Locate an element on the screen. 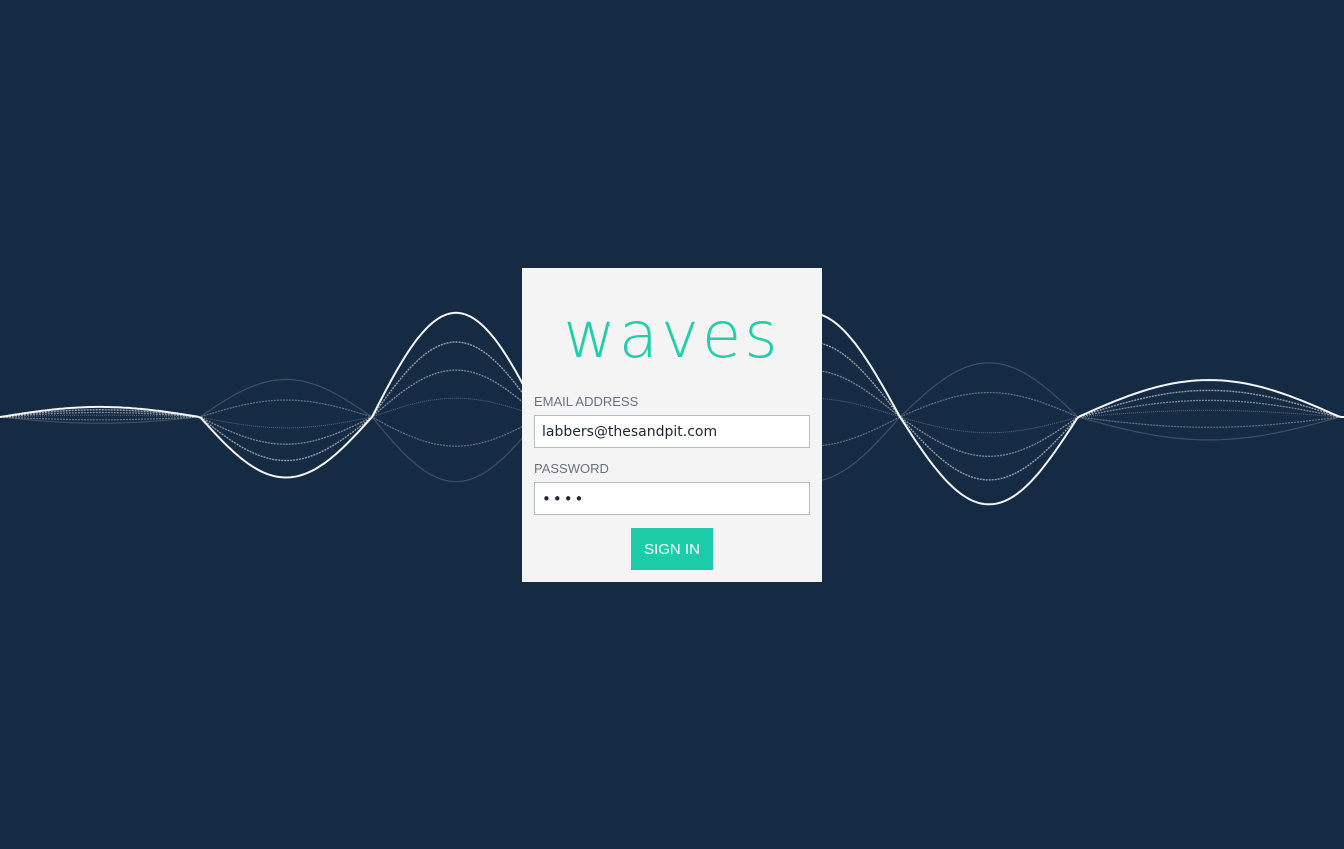 This screenshot has width=1344, height=849. password-input is located at coordinates (672, 498).